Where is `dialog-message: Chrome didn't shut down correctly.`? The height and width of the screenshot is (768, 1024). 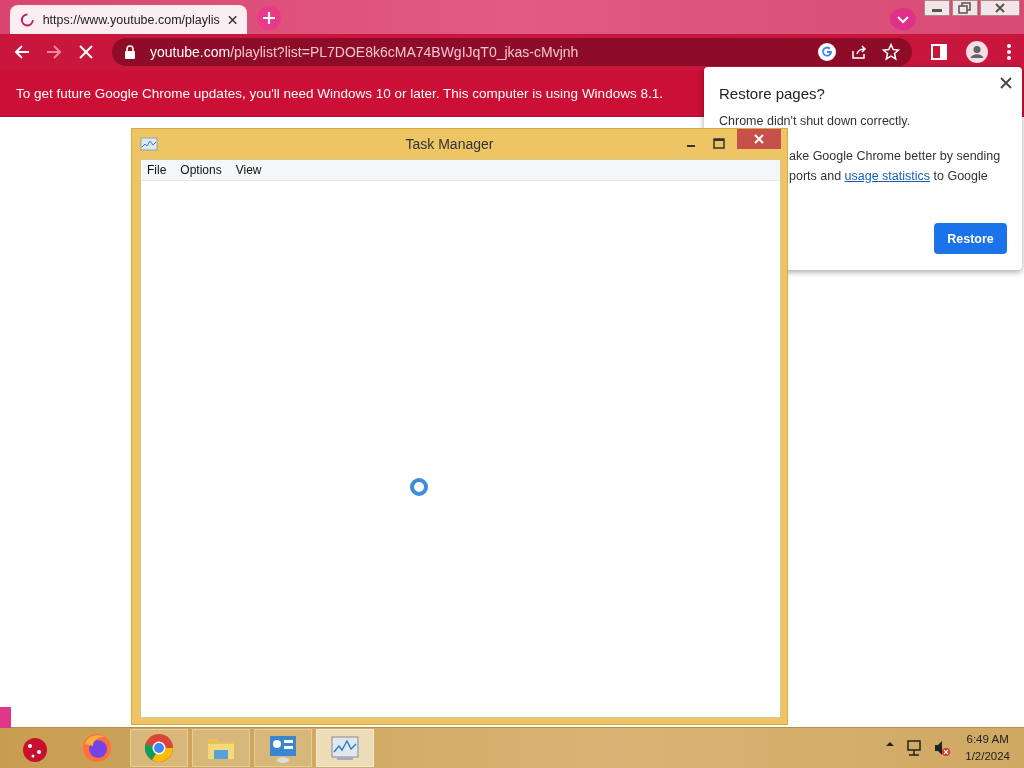 dialog-message: Chrome didn't shut down correctly. is located at coordinates (815, 121).